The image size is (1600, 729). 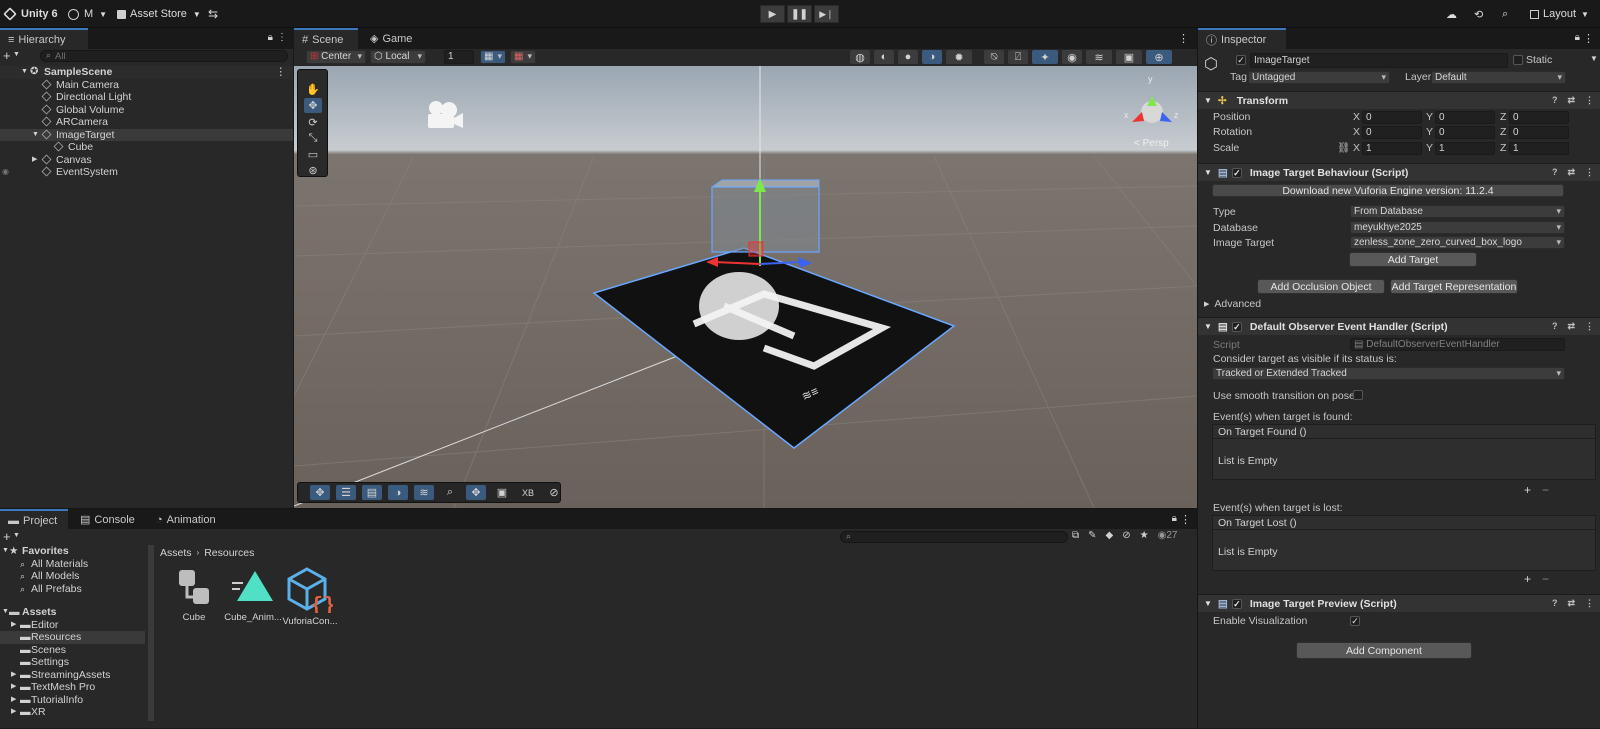 What do you see at coordinates (1457, 242) in the screenshot?
I see `image-target-dropdown: zenless_zone_zero_curved_box_logo` at bounding box center [1457, 242].